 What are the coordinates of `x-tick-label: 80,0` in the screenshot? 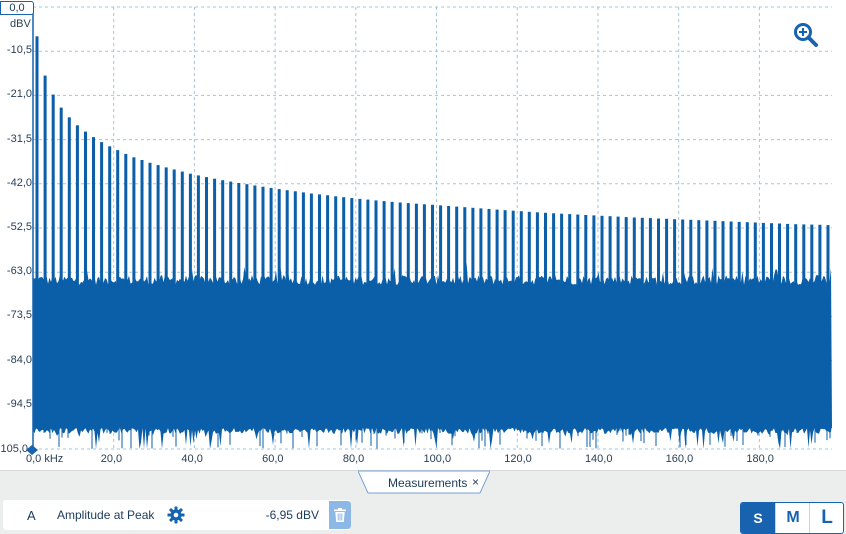 It's located at (353, 459).